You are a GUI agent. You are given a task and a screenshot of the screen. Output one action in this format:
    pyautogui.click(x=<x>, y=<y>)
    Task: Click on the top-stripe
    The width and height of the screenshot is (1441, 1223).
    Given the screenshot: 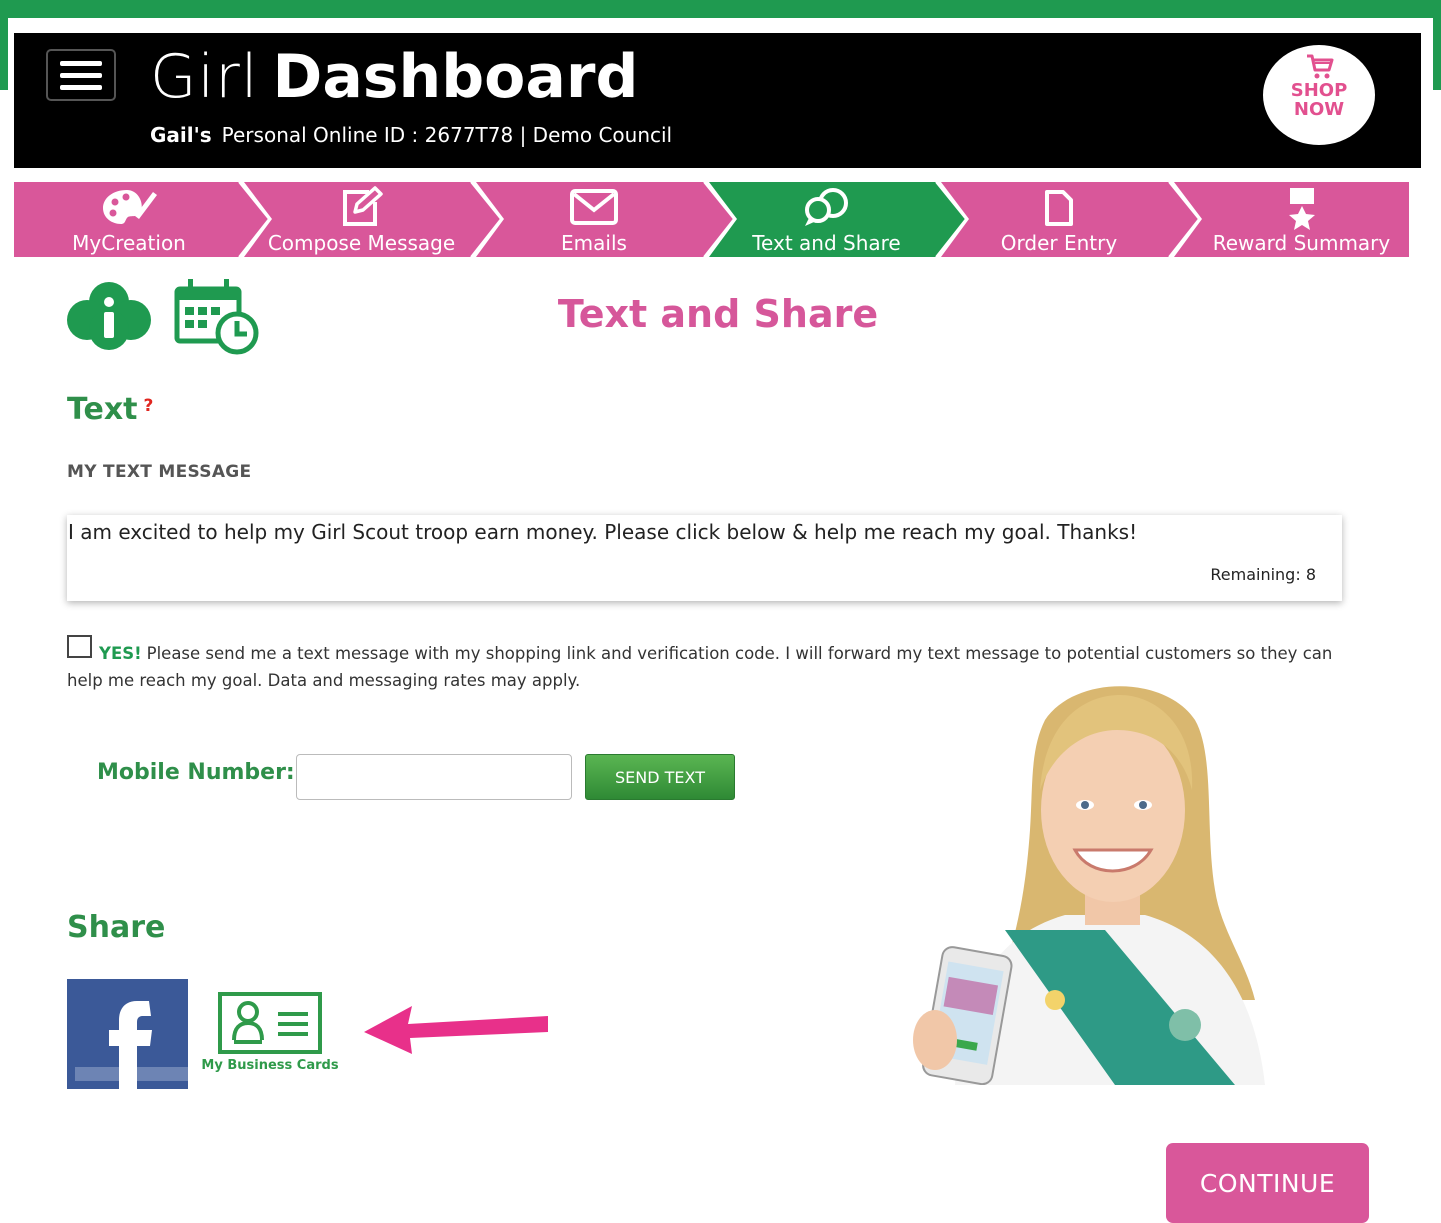 What is the action you would take?
    pyautogui.click(x=720, y=9)
    